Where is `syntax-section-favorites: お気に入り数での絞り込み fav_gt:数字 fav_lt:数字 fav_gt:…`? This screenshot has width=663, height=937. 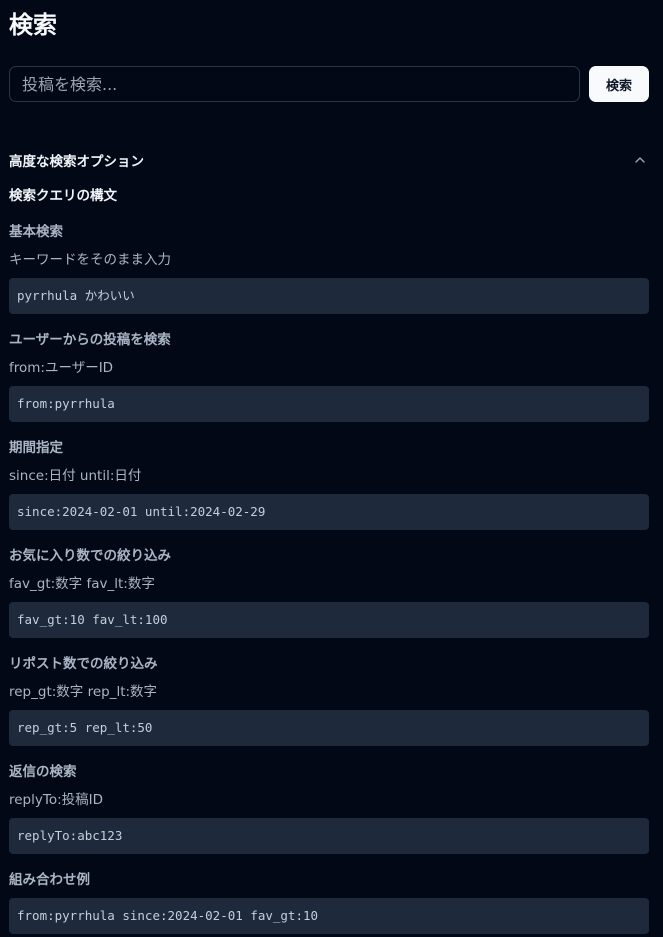
syntax-section-favorites: お気に入り数での絞り込み fav_gt:数字 fav_lt:数字 fav_gt:… is located at coordinates (329, 592).